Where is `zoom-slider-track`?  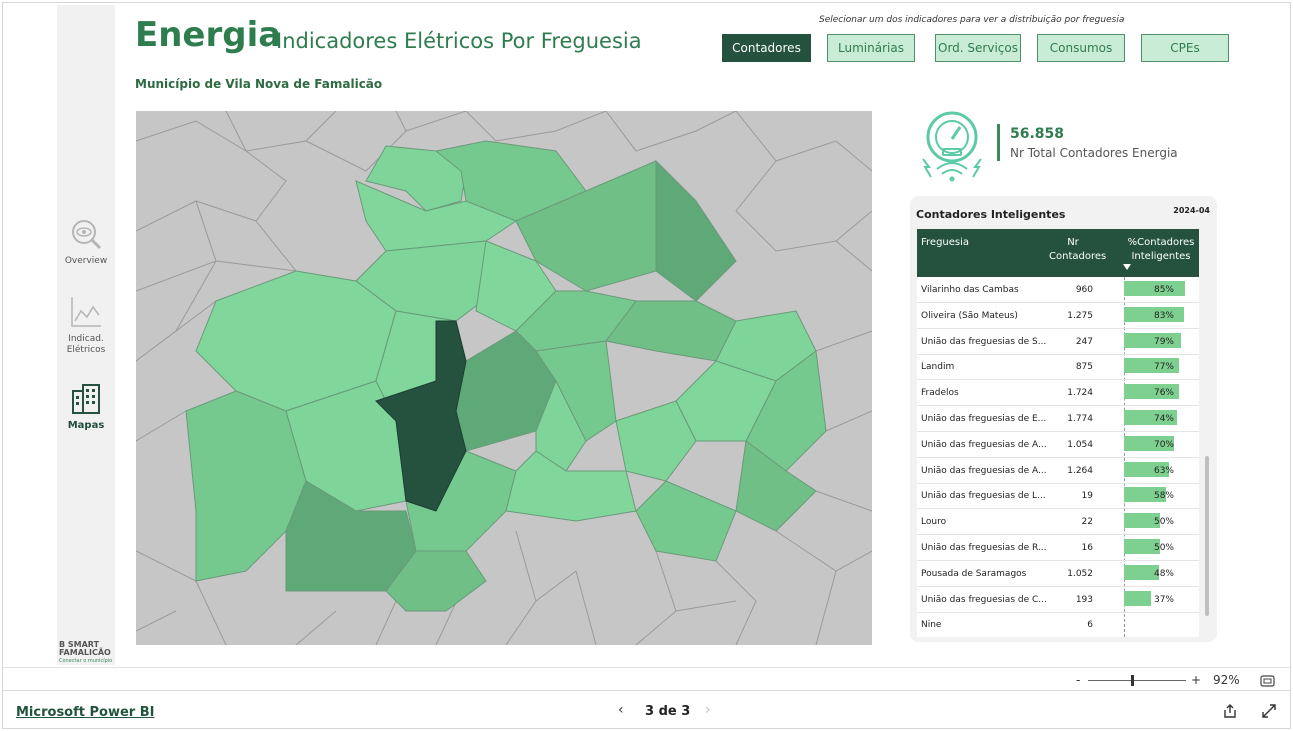
zoom-slider-track is located at coordinates (1137, 680).